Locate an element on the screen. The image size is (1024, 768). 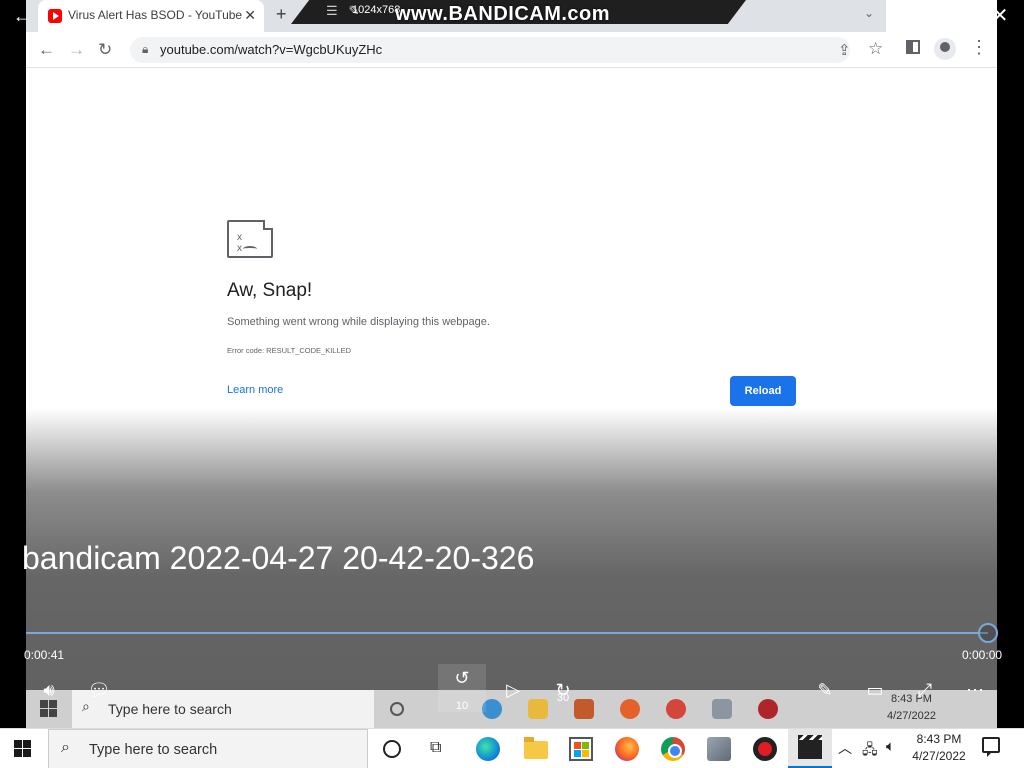
search-placeholder: Type here to search is located at coordinates (153, 750).